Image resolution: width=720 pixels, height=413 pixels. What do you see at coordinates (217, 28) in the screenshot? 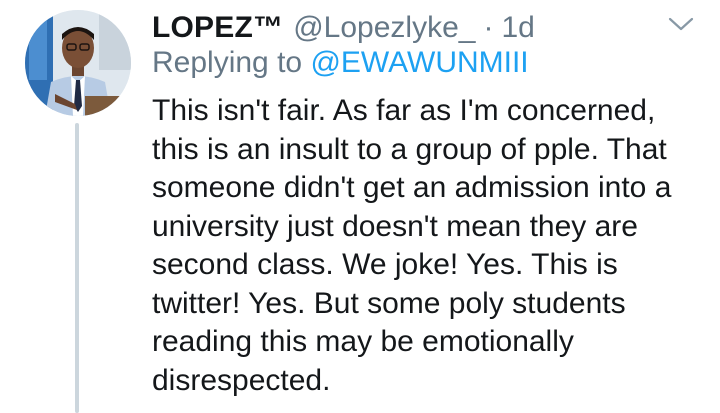
I see `display-name: LOPEZ™` at bounding box center [217, 28].